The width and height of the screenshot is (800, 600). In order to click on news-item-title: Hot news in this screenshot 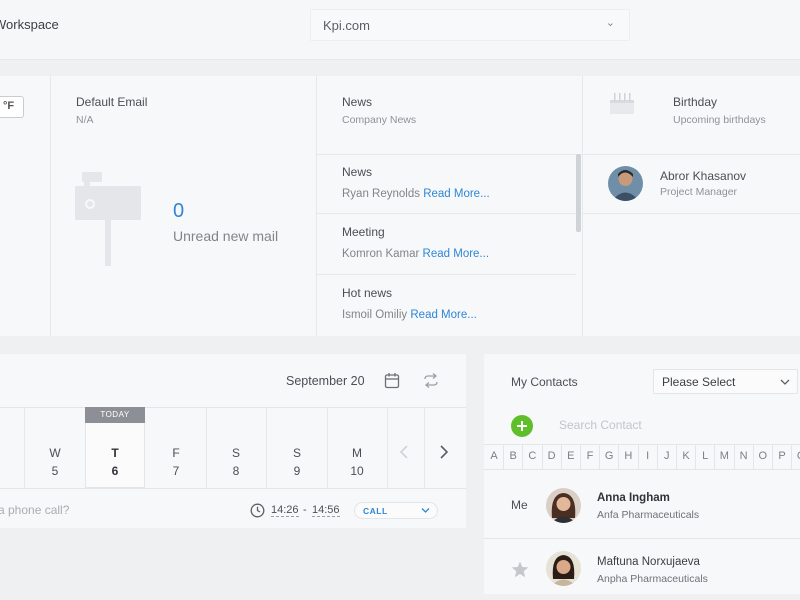, I will do `click(367, 293)`.